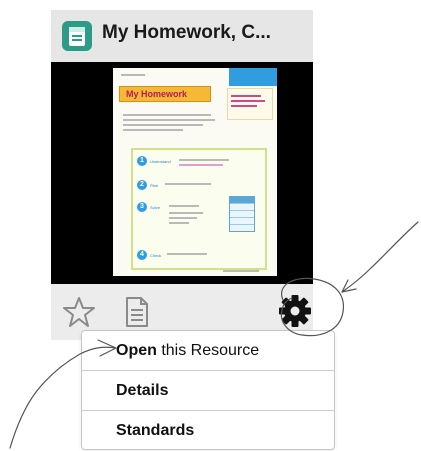  What do you see at coordinates (253, 77) in the screenshot?
I see `lesson-tab` at bounding box center [253, 77].